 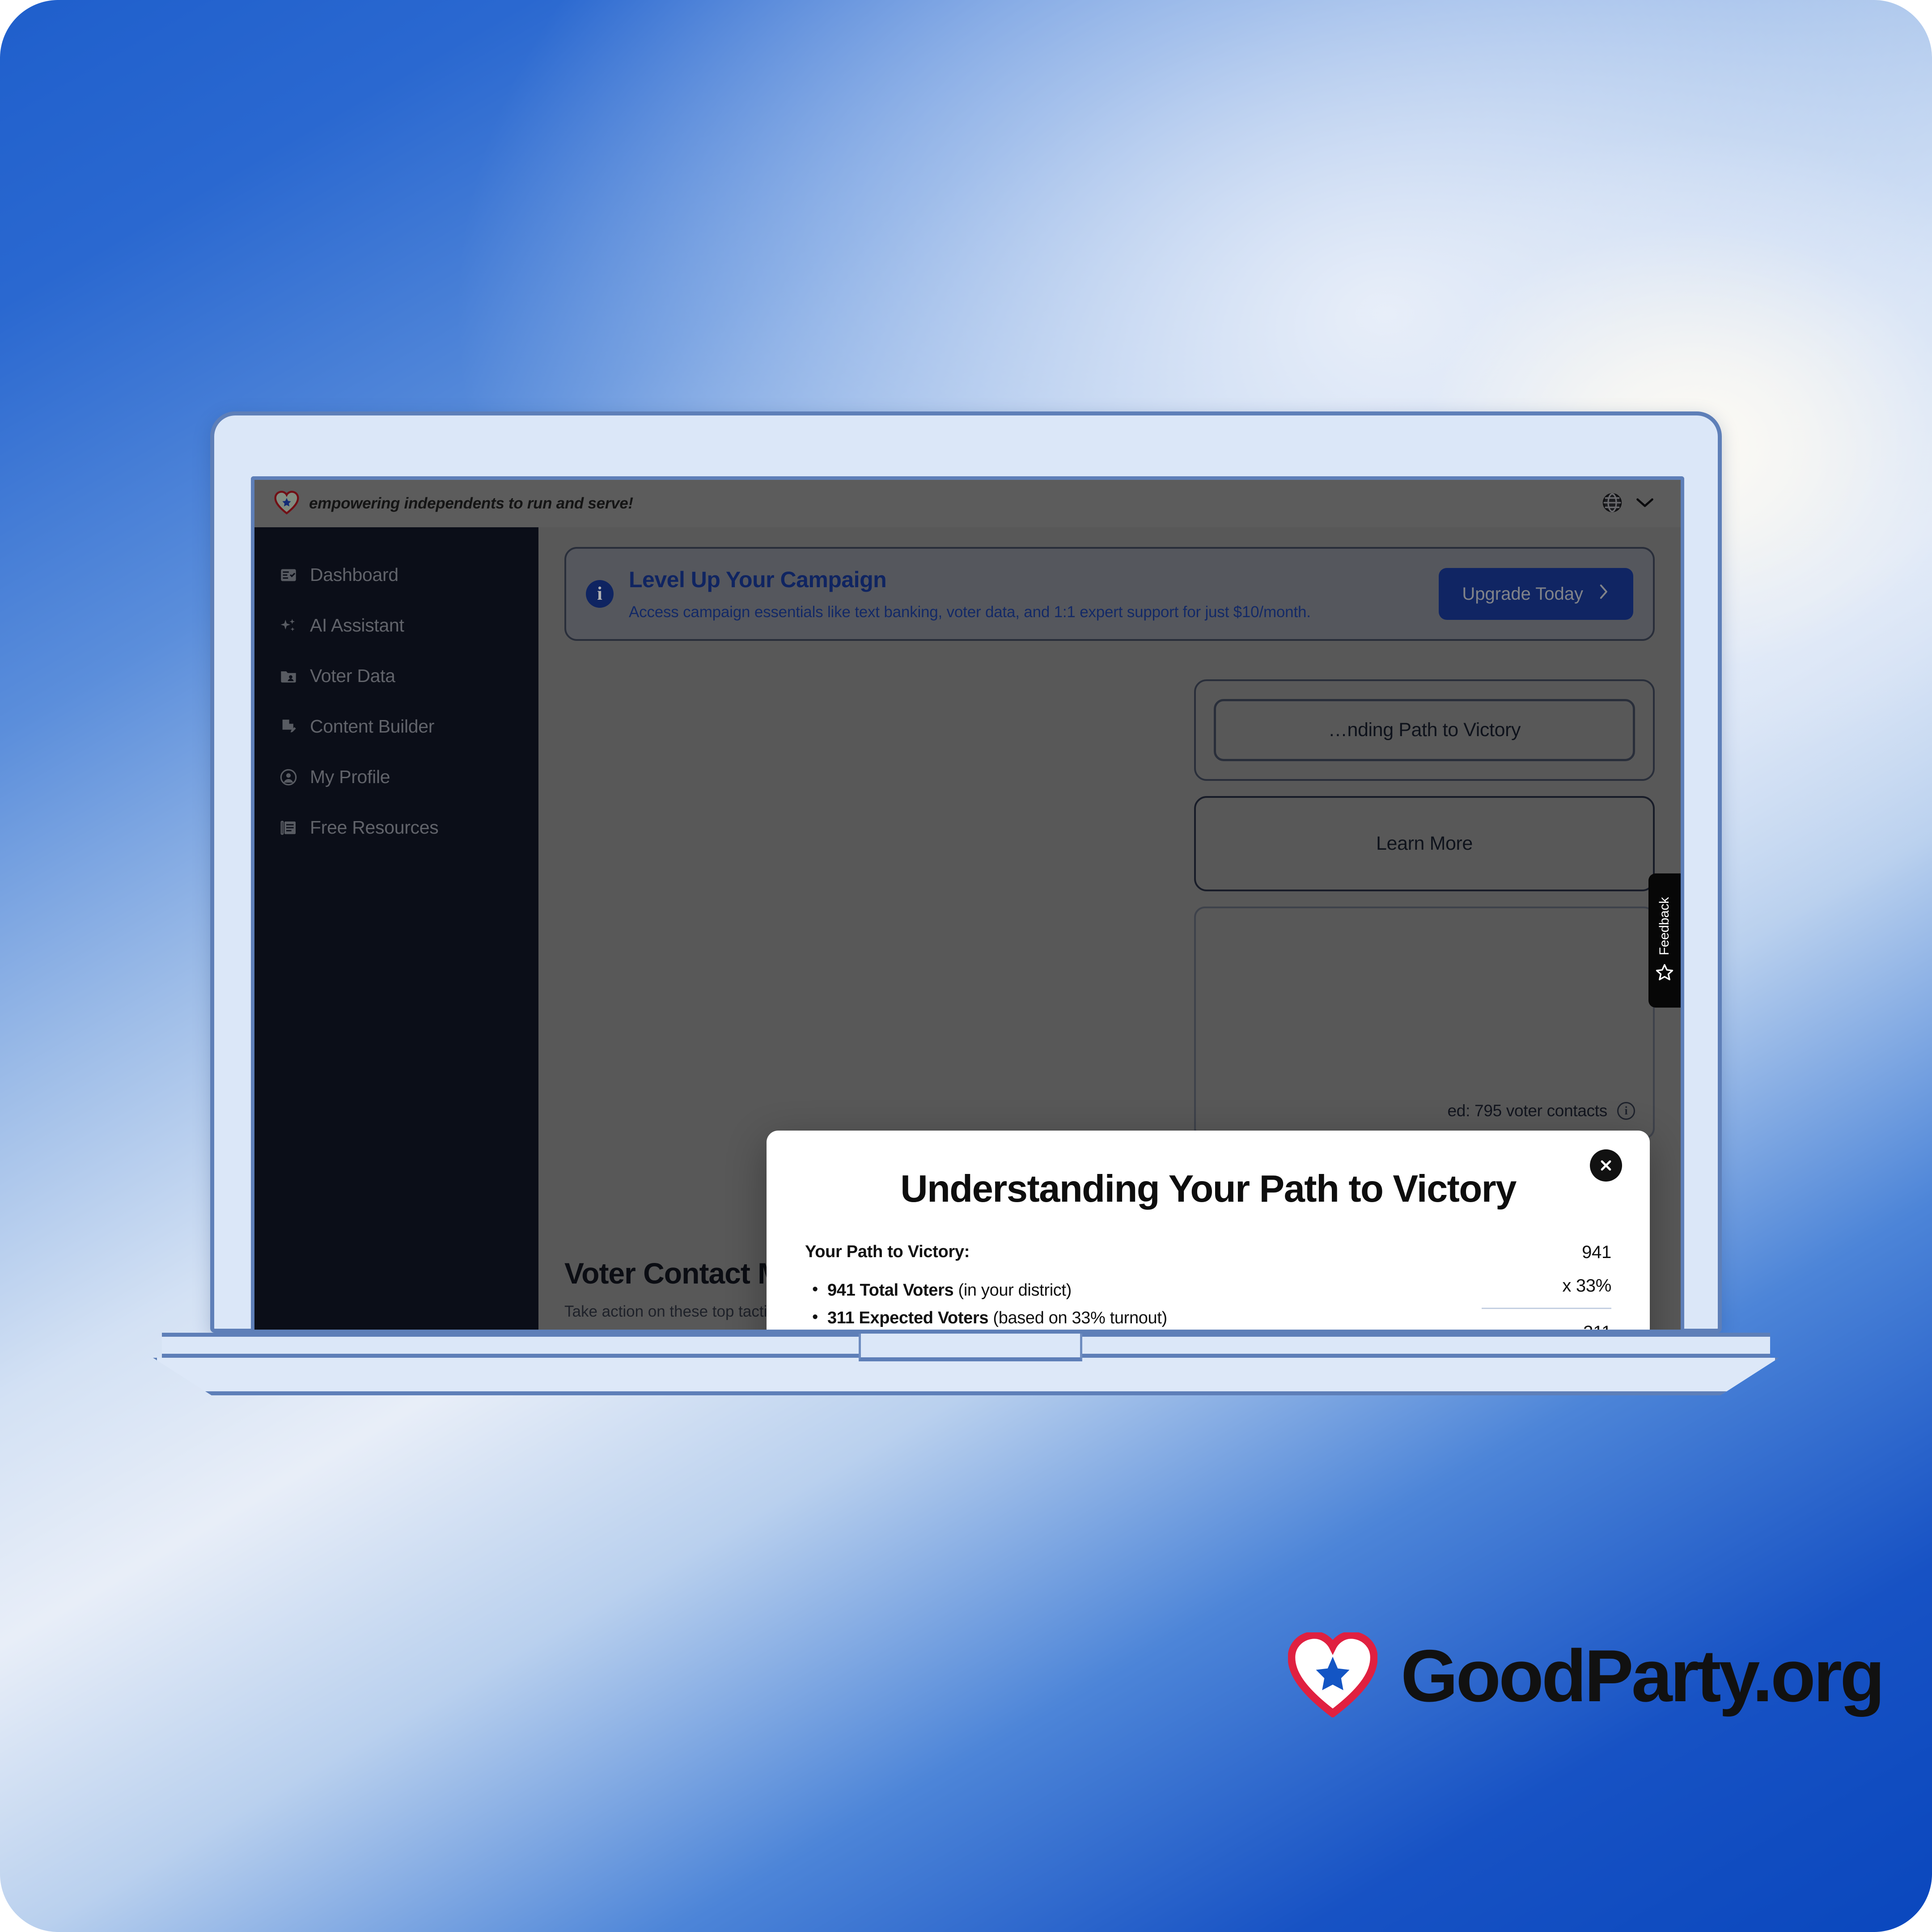 I want to click on laptop-base-notch, so click(x=970, y=1347).